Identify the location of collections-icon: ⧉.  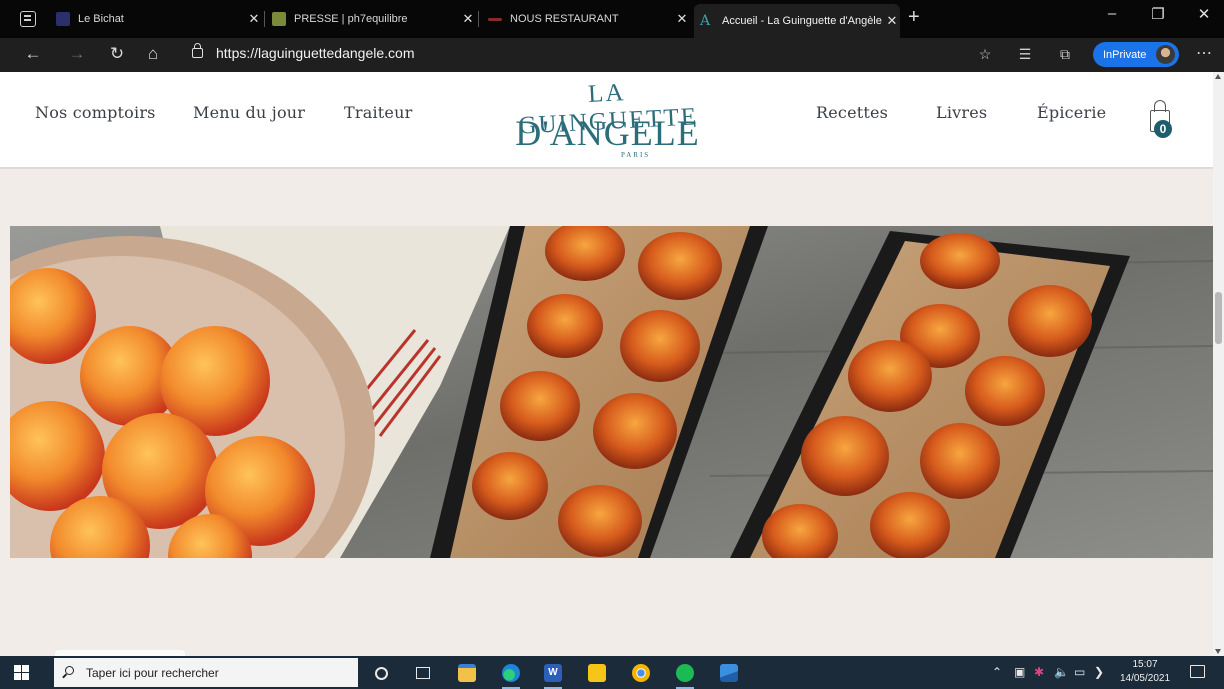
(1065, 54).